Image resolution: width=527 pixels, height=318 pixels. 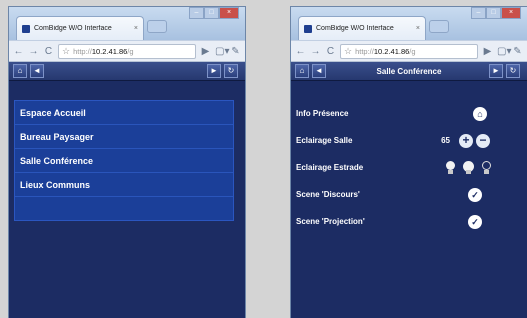 I want to click on menu-item-empty, so click(x=124, y=208).